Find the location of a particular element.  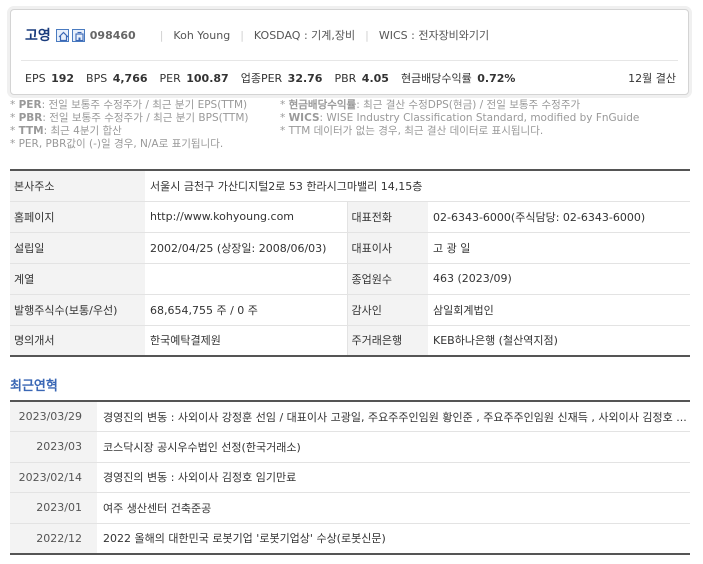

note-pbr: * PBR: 전일 보통주 수정주가 / 최근 분기 BPS(TTM) is located at coordinates (129, 118).